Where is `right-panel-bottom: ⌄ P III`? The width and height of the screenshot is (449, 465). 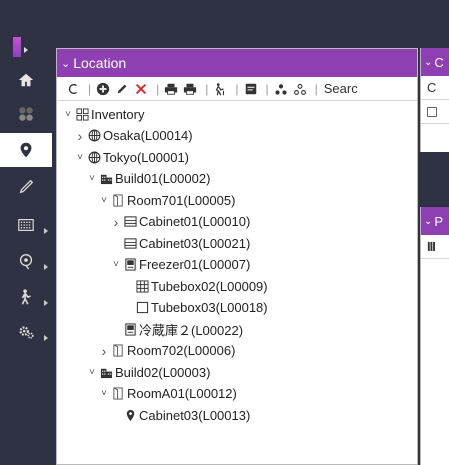 right-panel-bottom: ⌄ P III is located at coordinates (434, 336).